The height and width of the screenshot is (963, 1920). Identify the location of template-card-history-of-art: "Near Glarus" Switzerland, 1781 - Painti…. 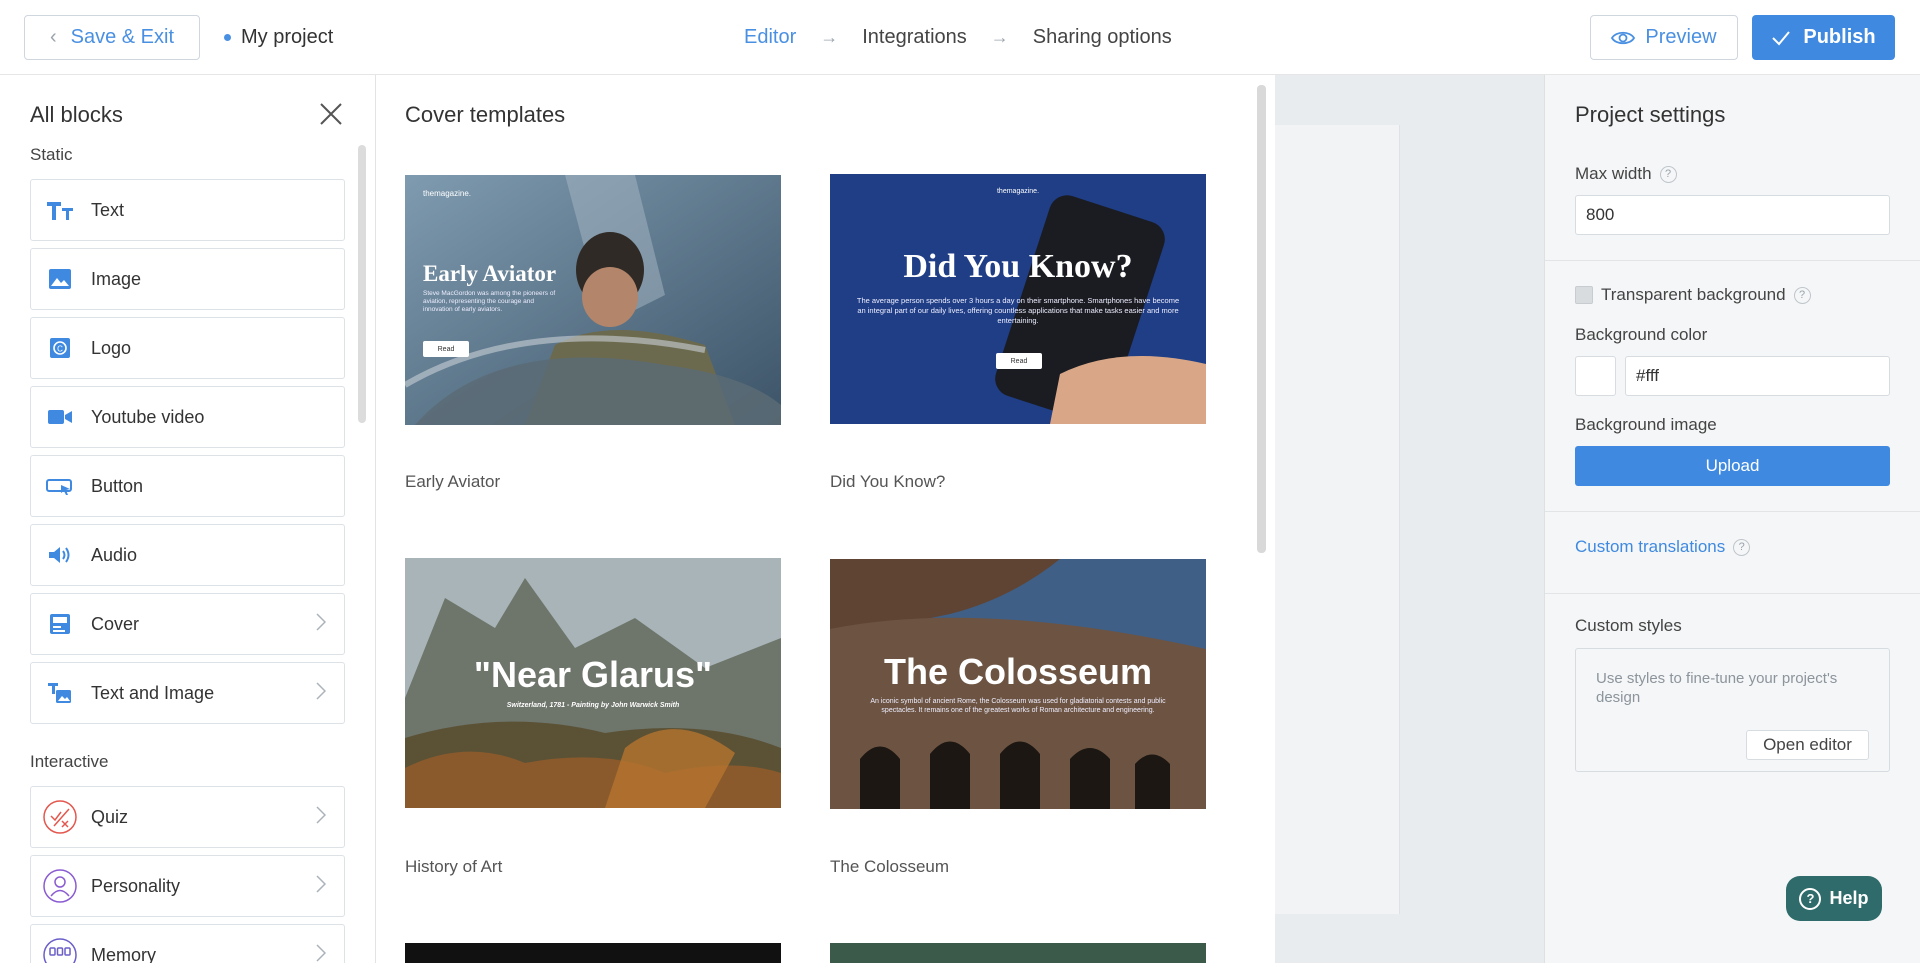
(593, 683).